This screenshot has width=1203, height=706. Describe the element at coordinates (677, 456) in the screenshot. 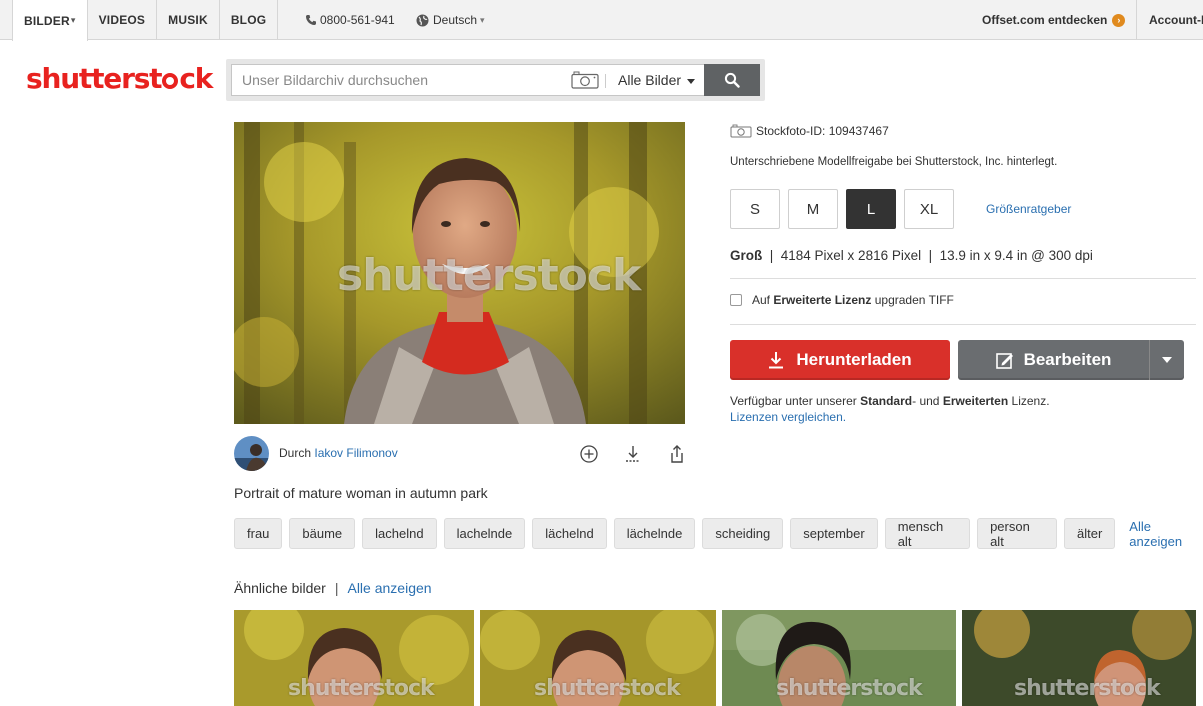

I see `share-icon` at that location.